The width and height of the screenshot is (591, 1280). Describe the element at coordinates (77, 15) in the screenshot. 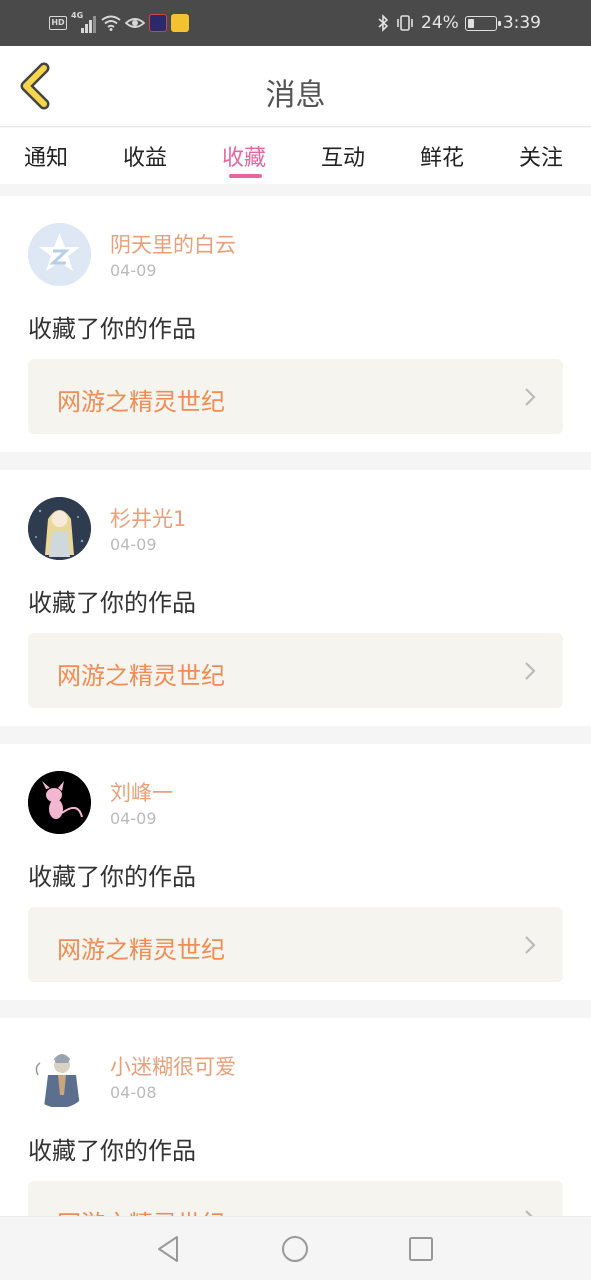

I see `network-type-label: 4G` at that location.